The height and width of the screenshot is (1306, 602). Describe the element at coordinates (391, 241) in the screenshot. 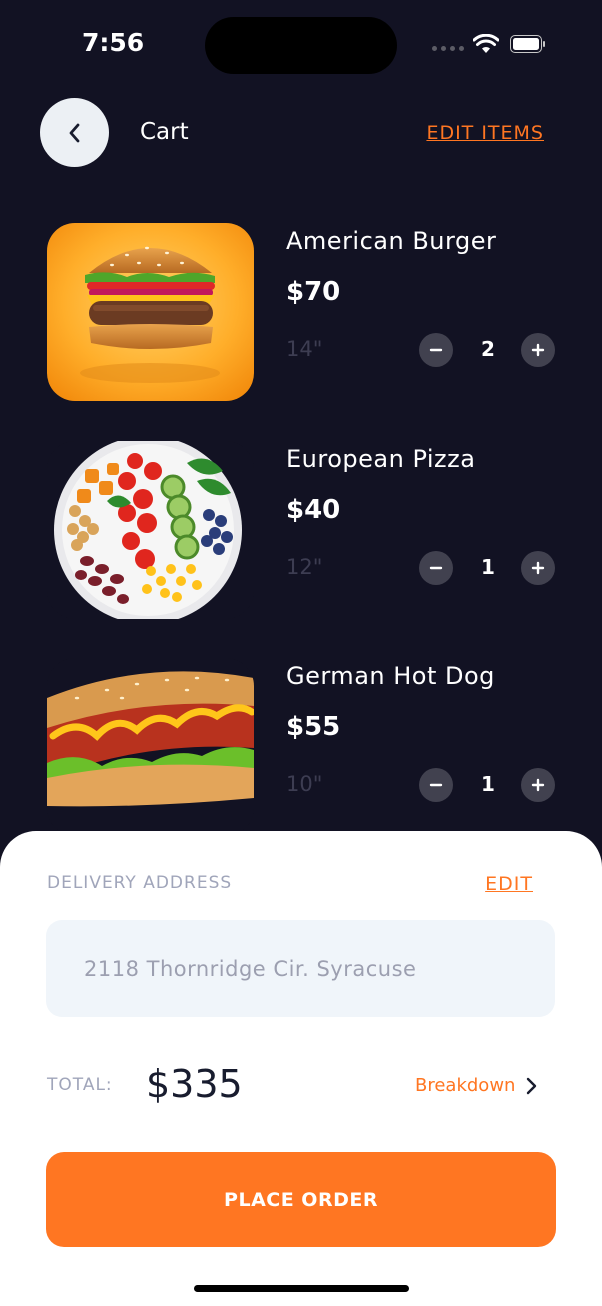

I see `item-name: American Burger` at that location.